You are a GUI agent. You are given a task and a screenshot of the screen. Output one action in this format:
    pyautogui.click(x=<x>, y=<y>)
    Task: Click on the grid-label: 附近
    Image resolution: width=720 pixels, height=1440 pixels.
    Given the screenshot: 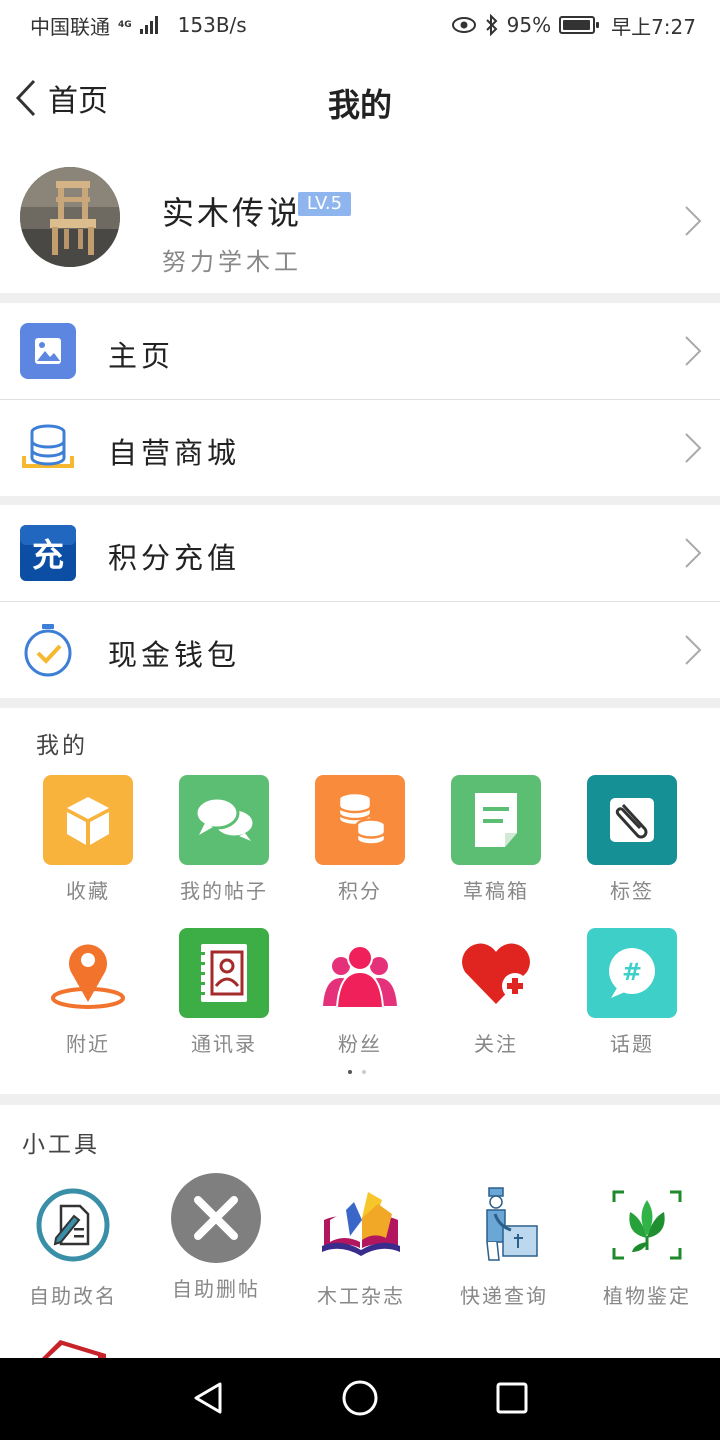 What is the action you would take?
    pyautogui.click(x=88, y=1044)
    